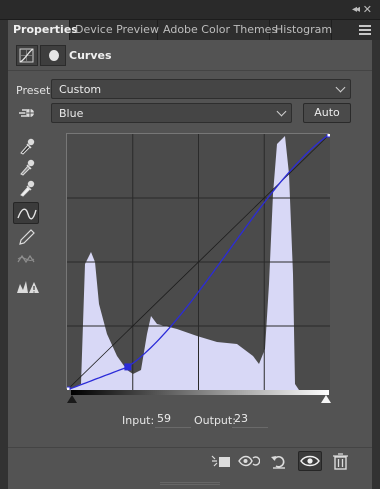 The width and height of the screenshot is (380, 489). What do you see at coordinates (341, 461) in the screenshot?
I see `delete-icon` at bounding box center [341, 461].